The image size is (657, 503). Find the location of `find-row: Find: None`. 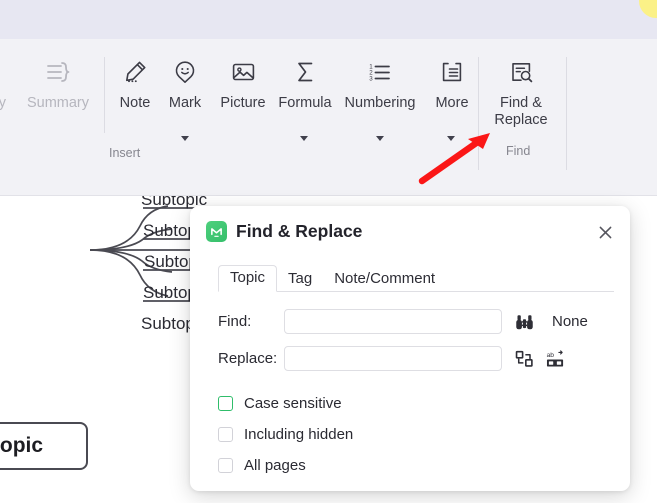

find-row: Find: None is located at coordinates (424, 321).